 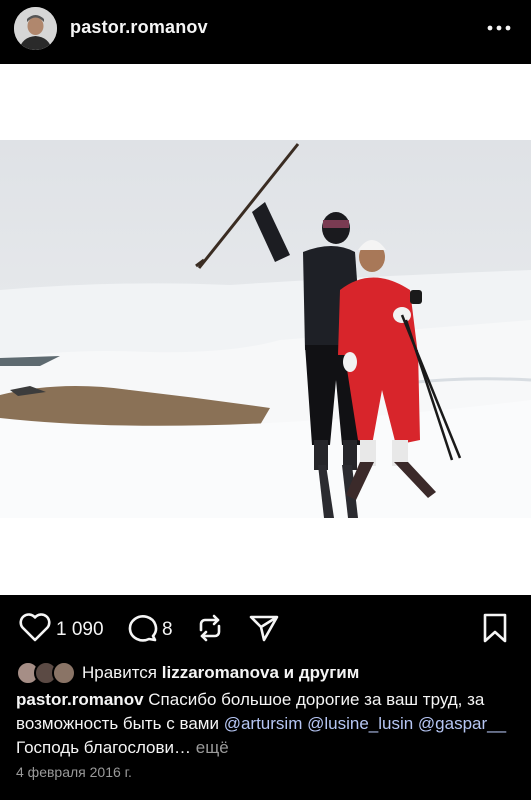 What do you see at coordinates (462, 723) in the screenshot?
I see `mention-link: @gaspar__` at bounding box center [462, 723].